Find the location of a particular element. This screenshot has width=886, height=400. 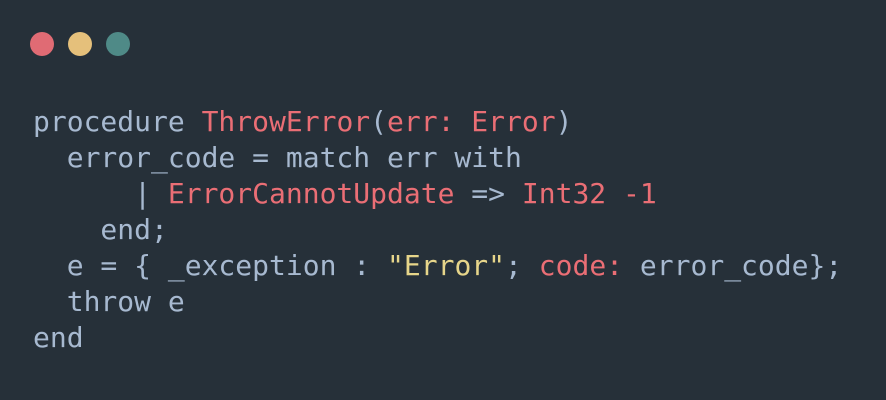

minimize-dot-icon is located at coordinates (80, 44).